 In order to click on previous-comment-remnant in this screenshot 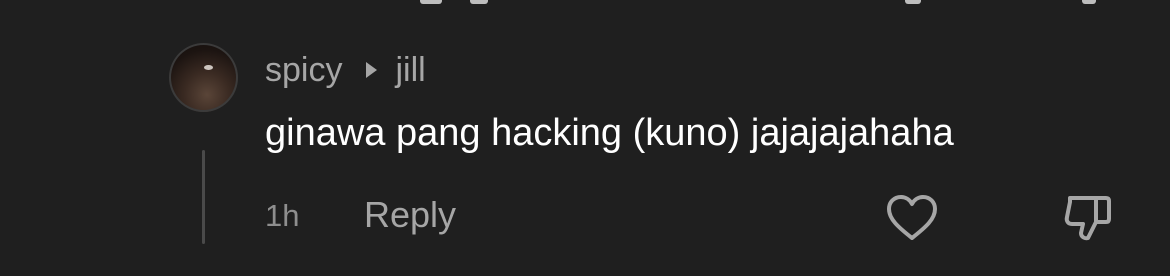, I will do `click(585, 4)`.